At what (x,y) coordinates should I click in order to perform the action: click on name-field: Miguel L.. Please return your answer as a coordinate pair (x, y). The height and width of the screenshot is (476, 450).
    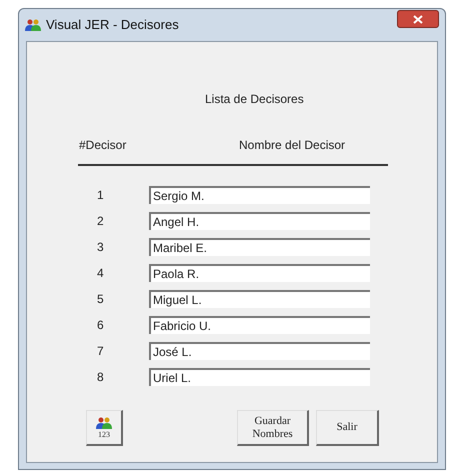
    Looking at the image, I should click on (259, 299).